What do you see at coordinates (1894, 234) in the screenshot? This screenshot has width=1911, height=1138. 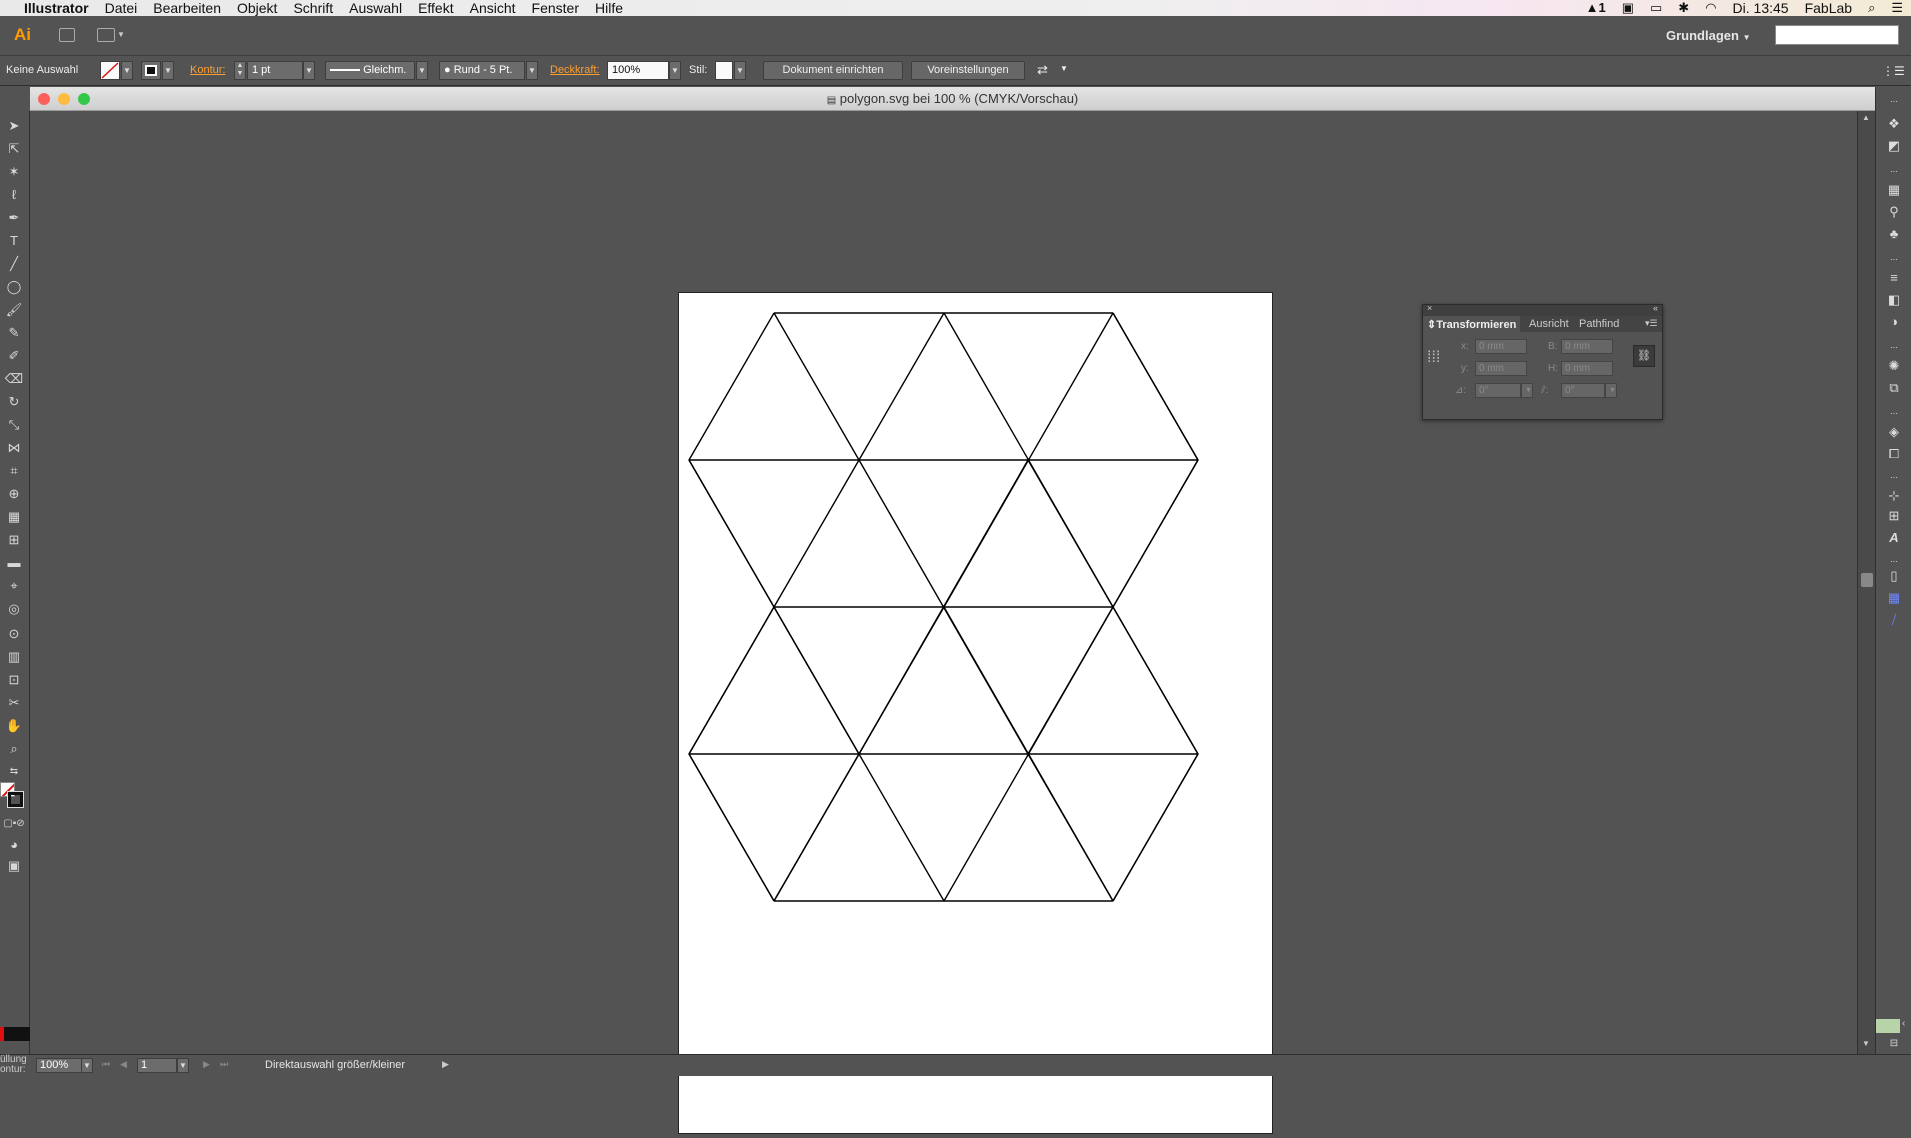 I see `symbols-icon: ♣` at bounding box center [1894, 234].